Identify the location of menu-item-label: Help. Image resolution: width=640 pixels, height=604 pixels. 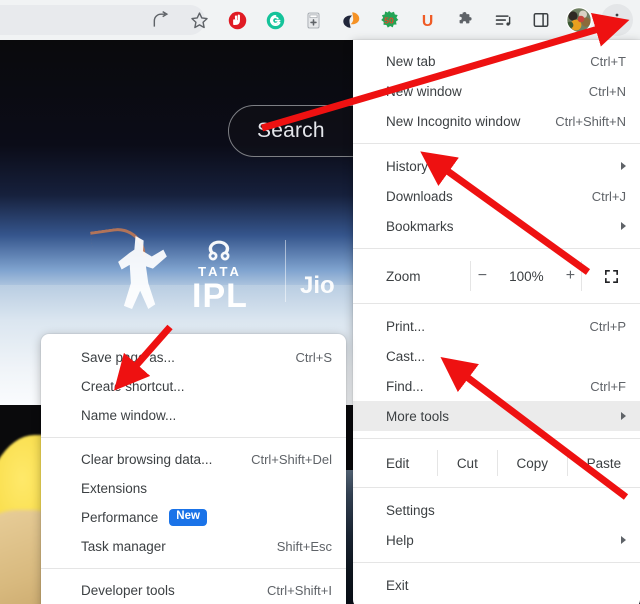
(400, 540).